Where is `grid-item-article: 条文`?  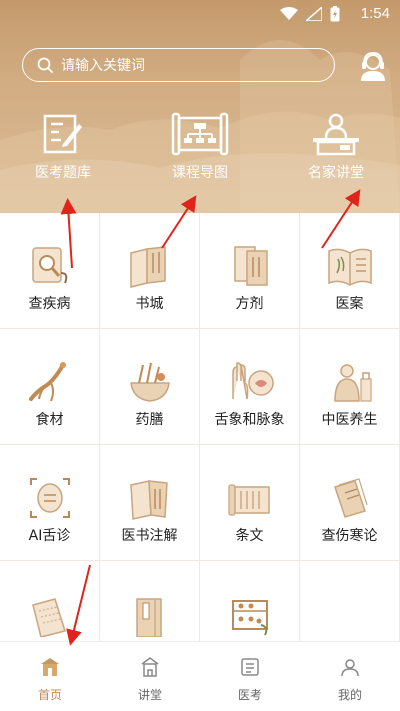
grid-item-article: 条文 is located at coordinates (250, 503).